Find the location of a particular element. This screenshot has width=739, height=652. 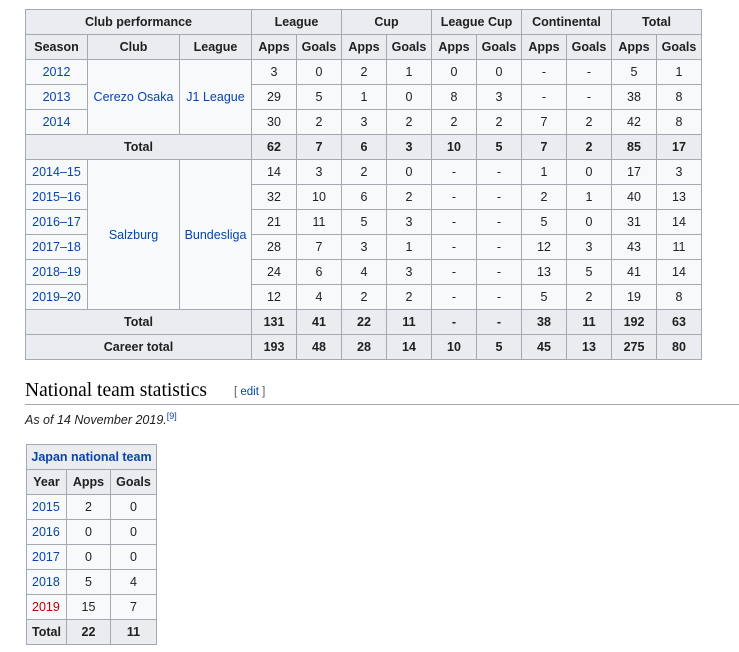

edit-link: edit is located at coordinates (249, 392).